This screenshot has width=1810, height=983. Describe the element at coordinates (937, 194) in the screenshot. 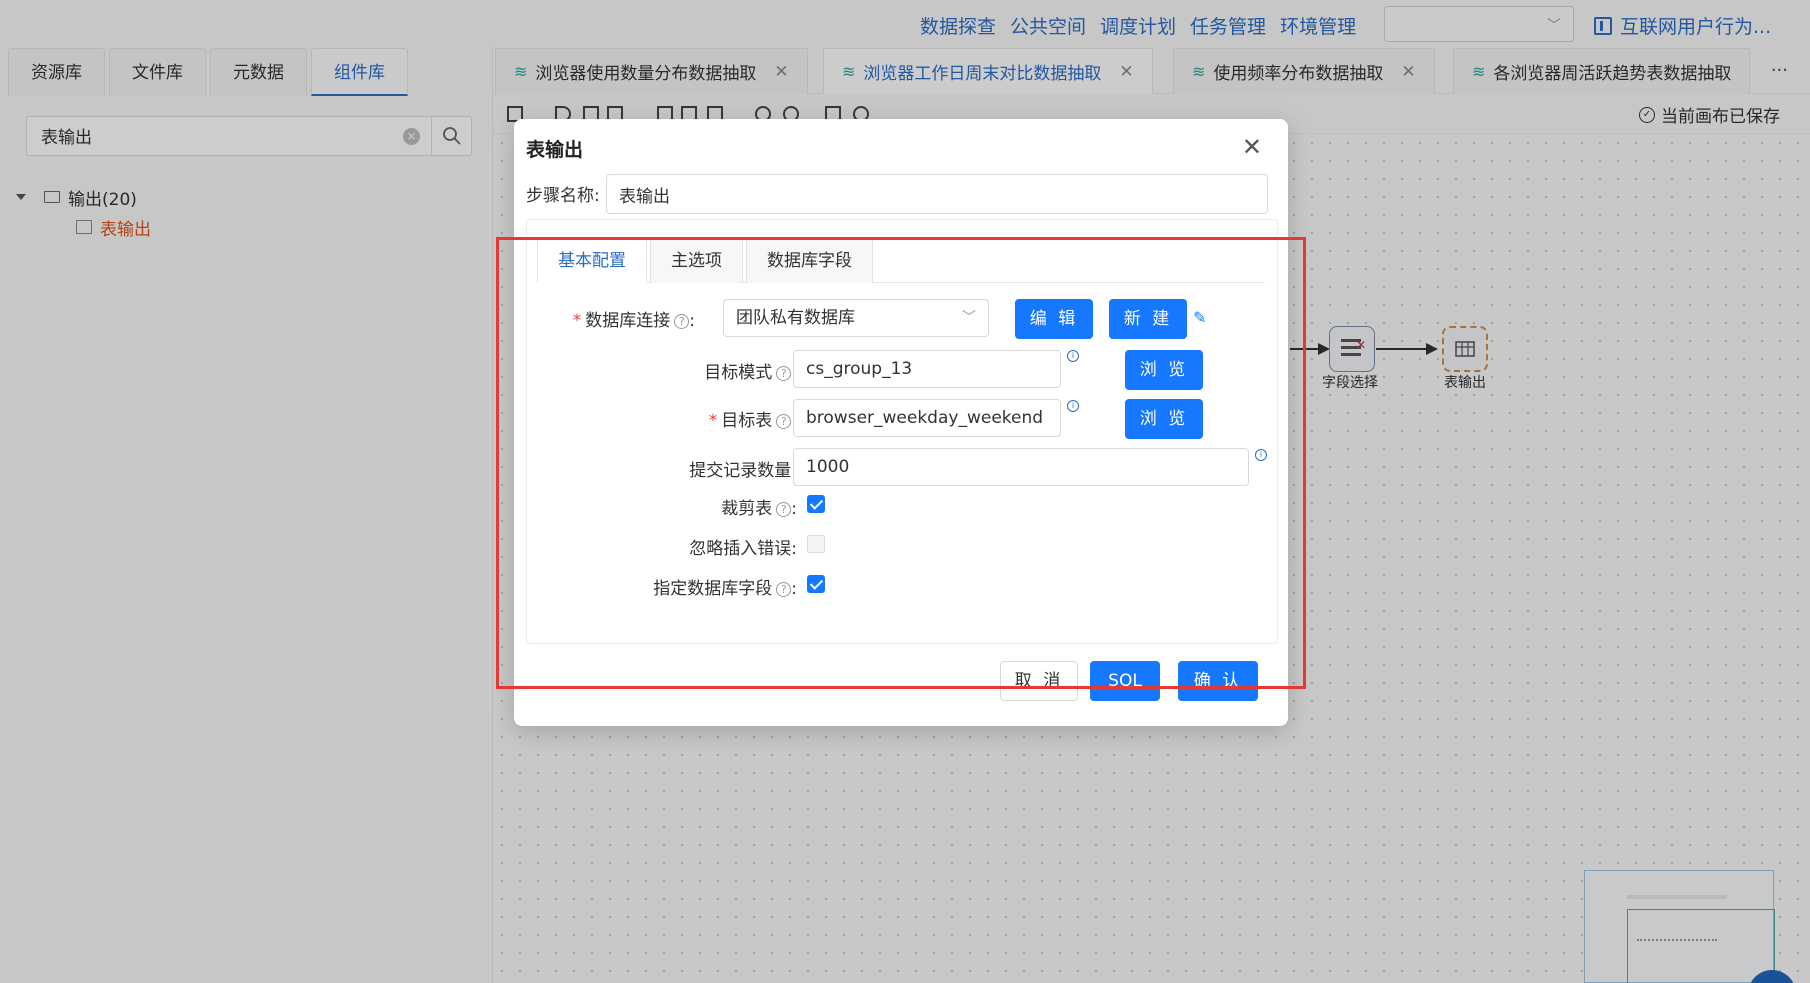

I see `step-name-input` at that location.